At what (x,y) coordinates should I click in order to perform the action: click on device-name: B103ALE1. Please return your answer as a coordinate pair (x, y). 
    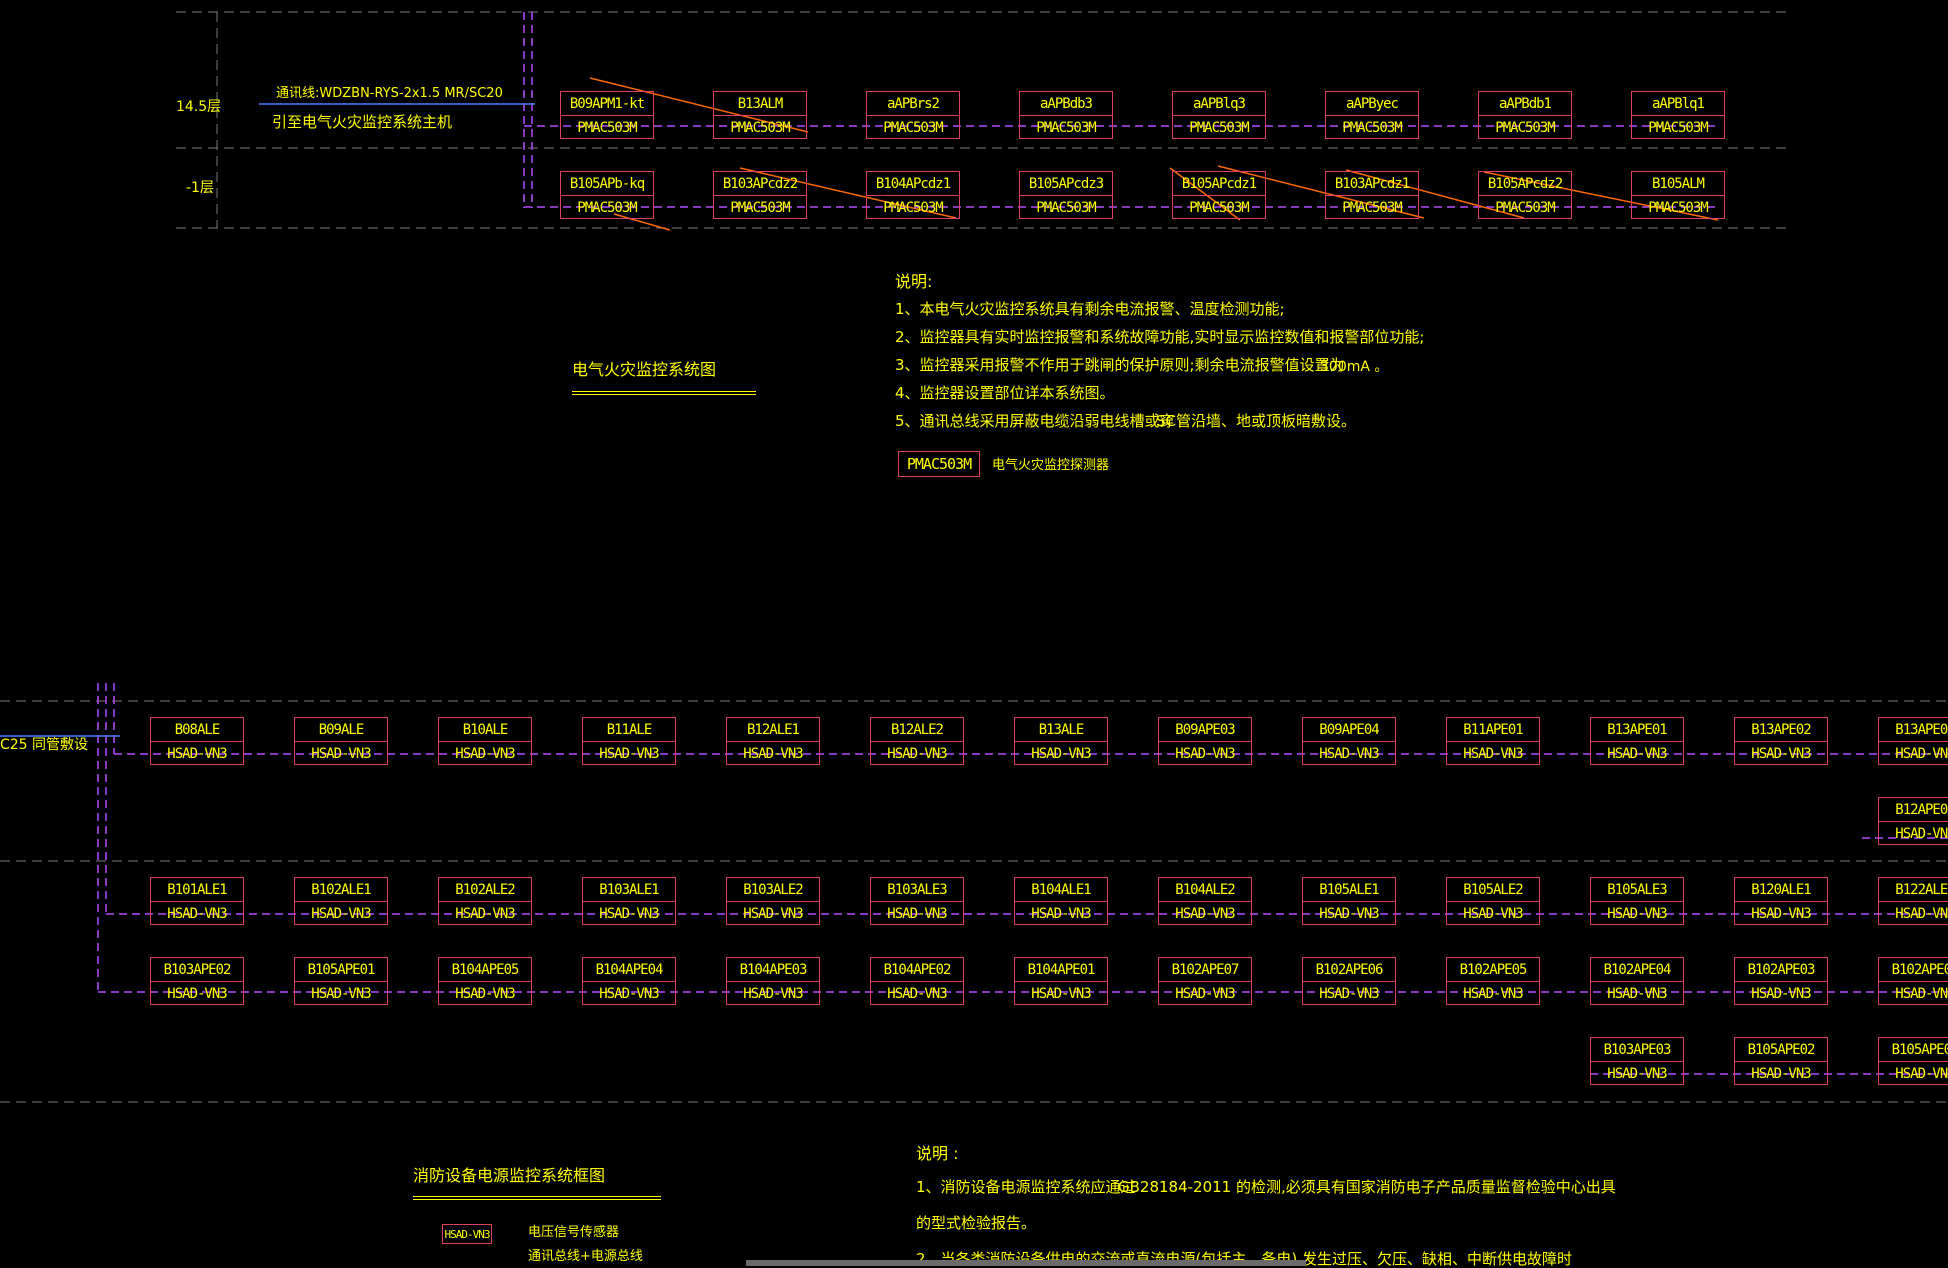
    Looking at the image, I should click on (629, 890).